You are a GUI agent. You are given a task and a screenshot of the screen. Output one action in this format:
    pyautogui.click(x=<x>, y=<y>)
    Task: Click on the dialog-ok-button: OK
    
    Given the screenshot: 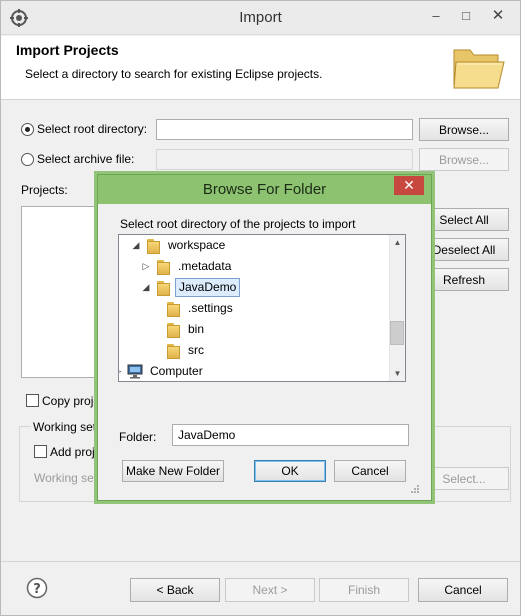 What is the action you would take?
    pyautogui.click(x=290, y=471)
    